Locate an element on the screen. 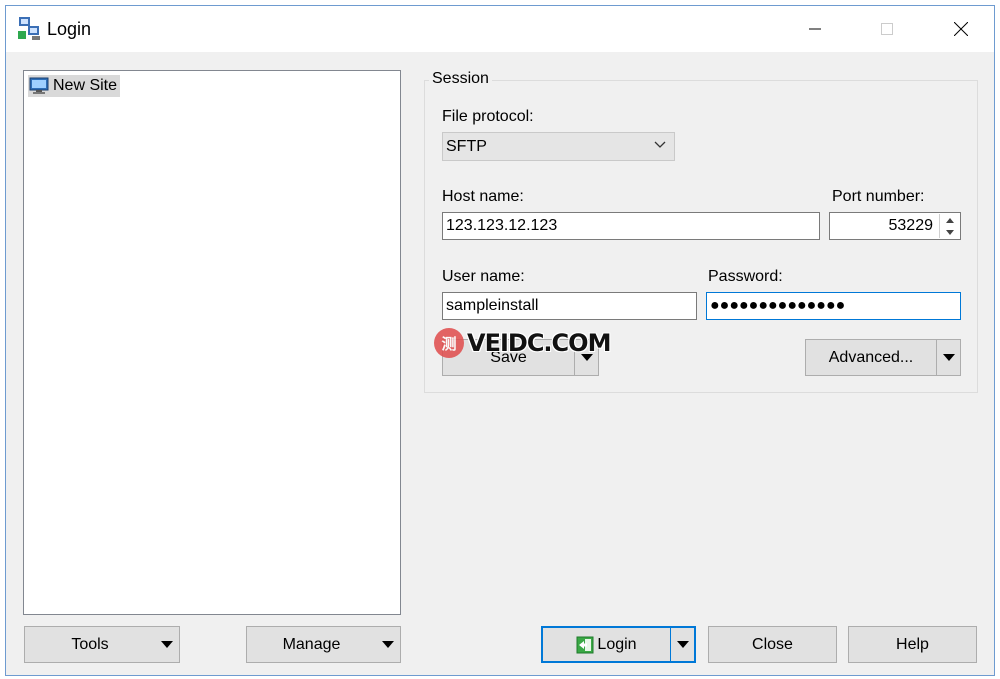  user-name-label: User name: is located at coordinates (483, 276).